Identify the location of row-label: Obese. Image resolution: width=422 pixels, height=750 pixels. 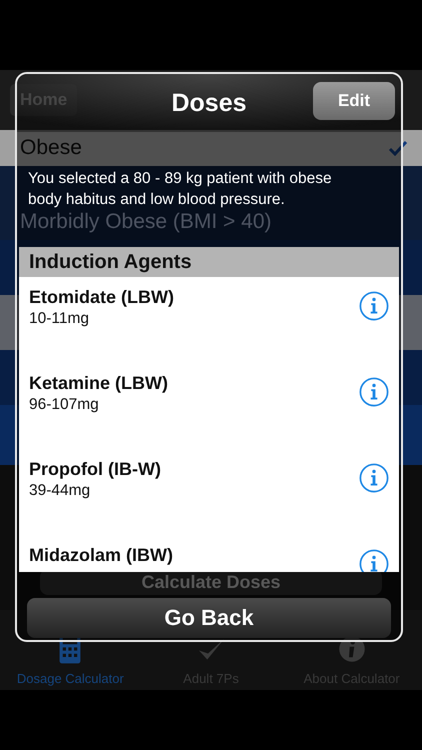
(51, 148).